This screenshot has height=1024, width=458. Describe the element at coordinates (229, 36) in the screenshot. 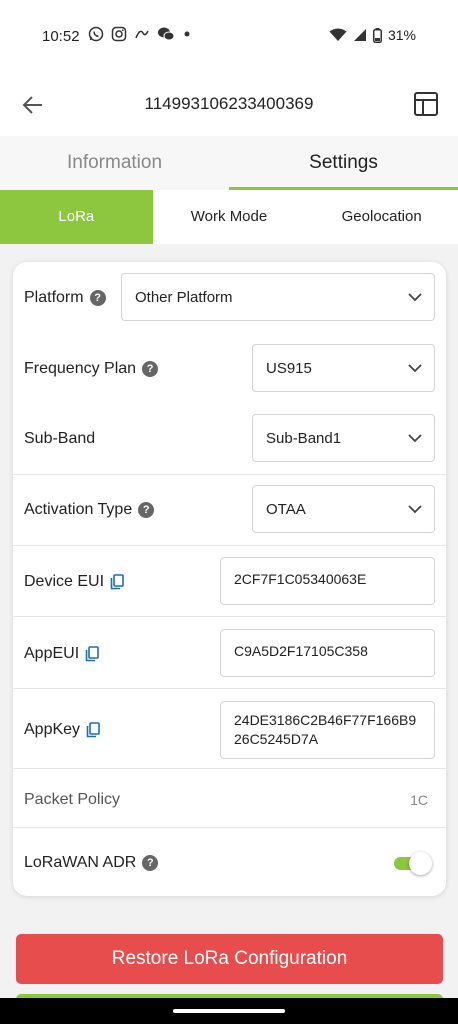

I see `status-bar: 10:52 31%` at that location.